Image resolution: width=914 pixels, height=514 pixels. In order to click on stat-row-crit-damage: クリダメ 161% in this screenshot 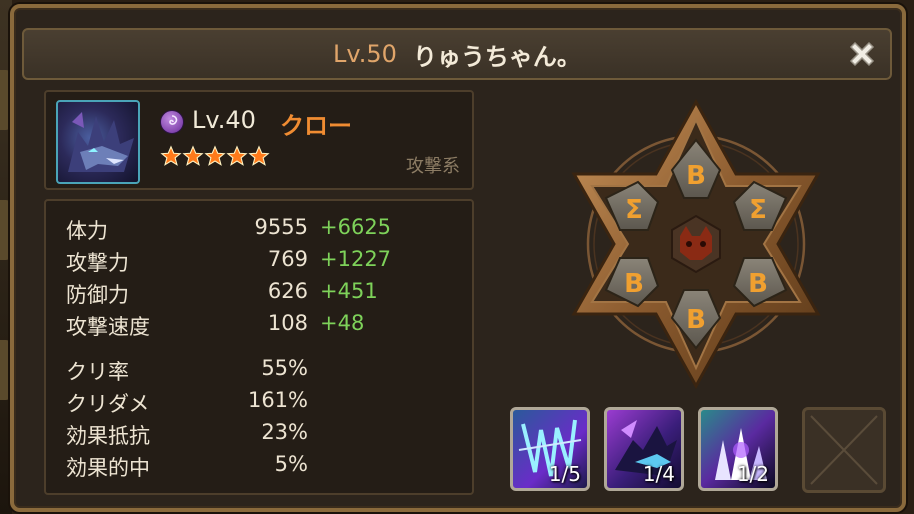, I will do `click(266, 403)`.